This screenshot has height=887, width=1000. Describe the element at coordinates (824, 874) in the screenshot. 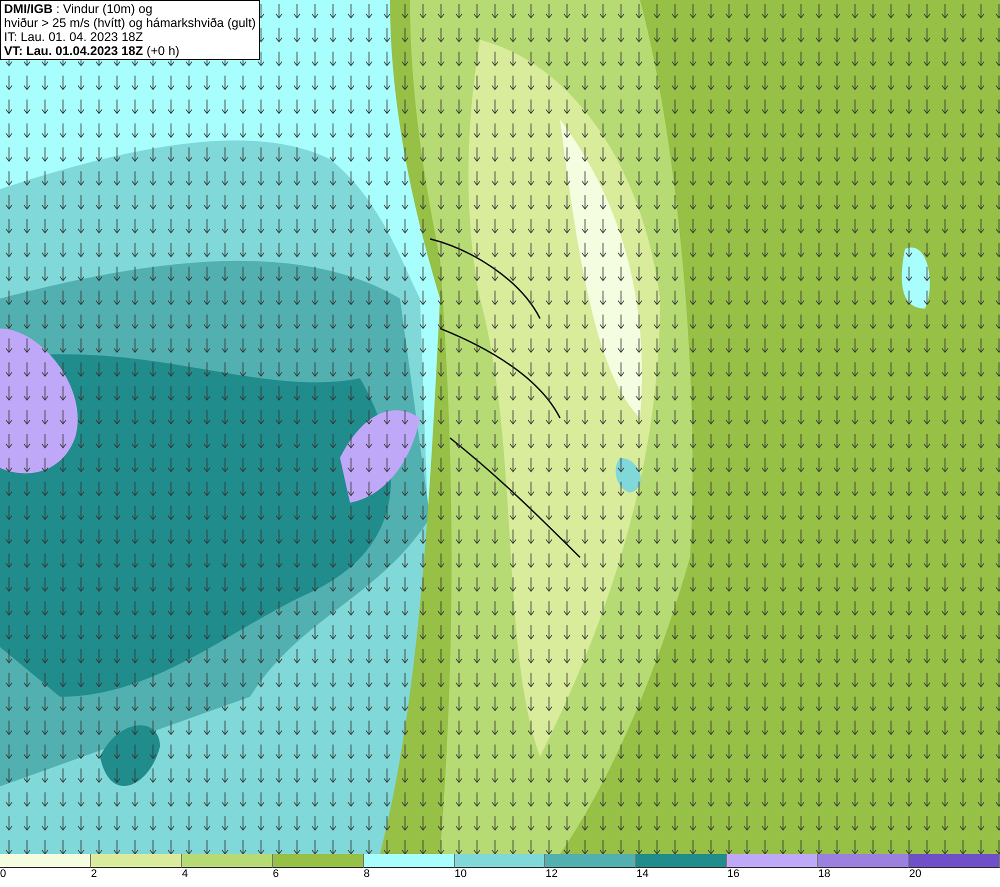

I see `legend-label: 18` at that location.